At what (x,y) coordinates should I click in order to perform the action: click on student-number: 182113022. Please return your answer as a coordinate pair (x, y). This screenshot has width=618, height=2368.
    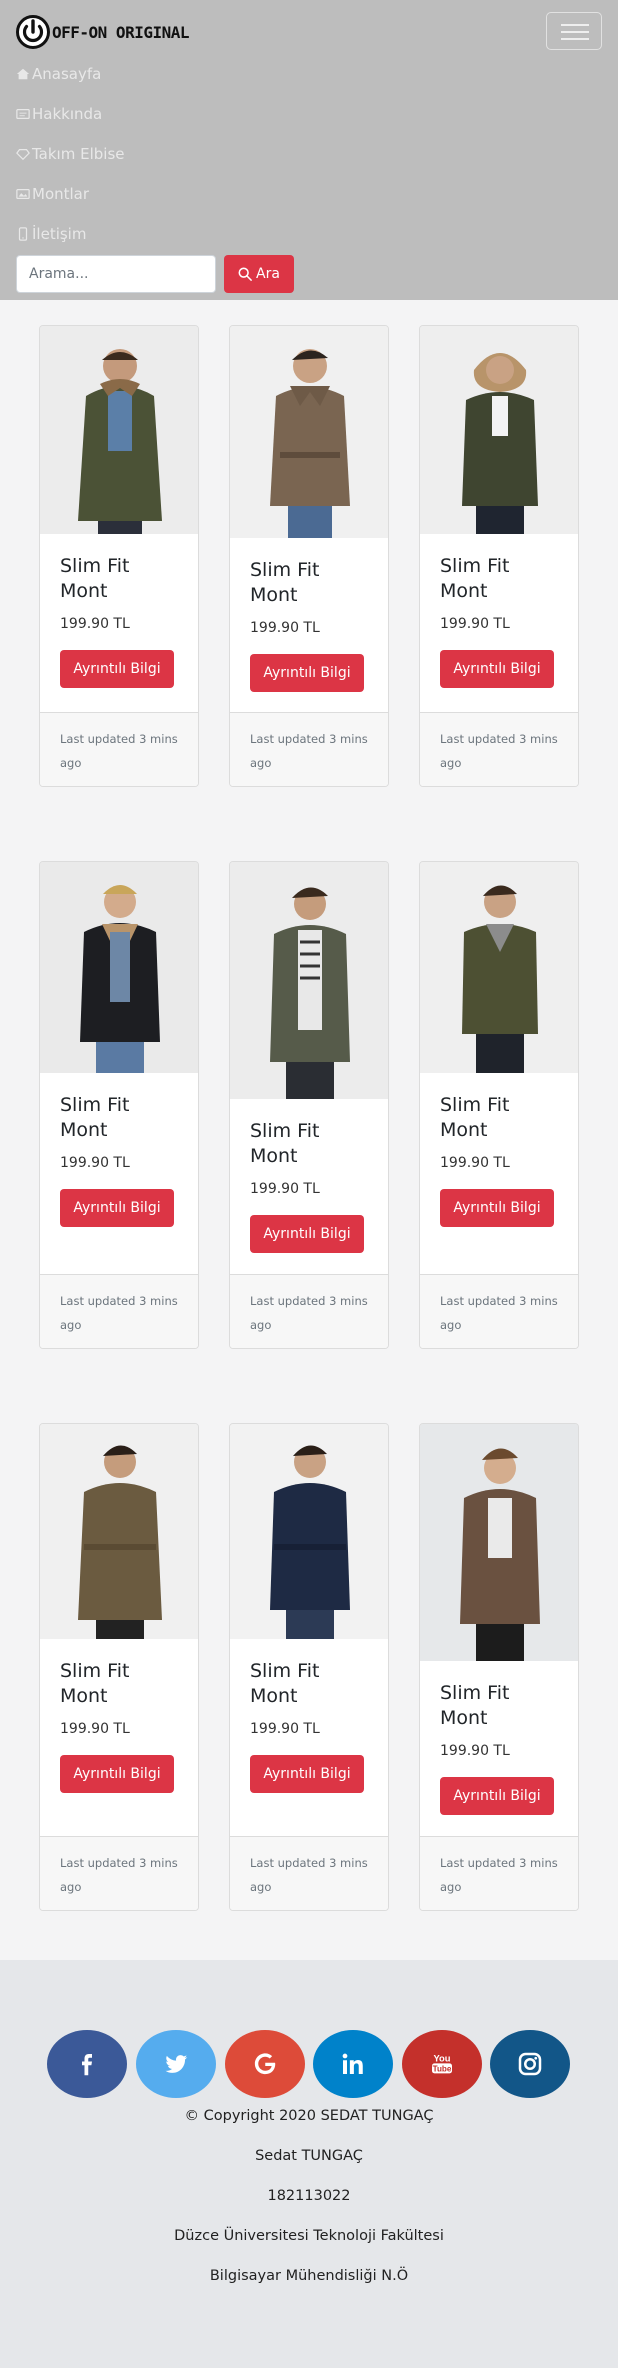
    Looking at the image, I should click on (309, 2196).